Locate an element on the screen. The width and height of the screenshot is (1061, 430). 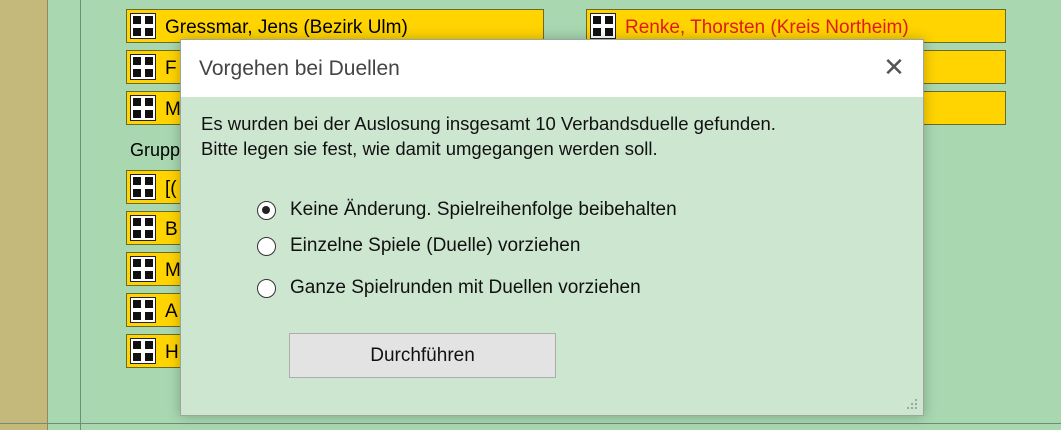
player-name: Renke, Thorsten (Kreis Northeim) is located at coordinates (767, 27).